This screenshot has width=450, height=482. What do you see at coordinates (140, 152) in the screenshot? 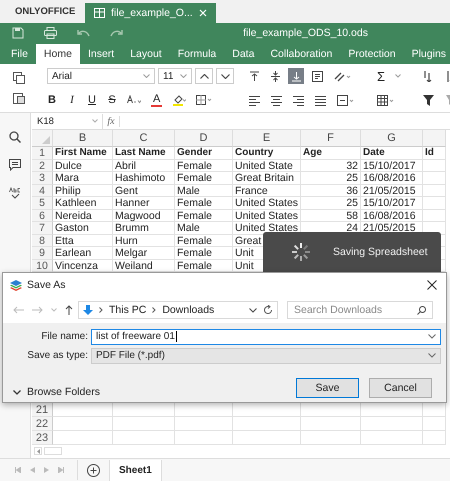
I see `header-cell: Last Name` at bounding box center [140, 152].